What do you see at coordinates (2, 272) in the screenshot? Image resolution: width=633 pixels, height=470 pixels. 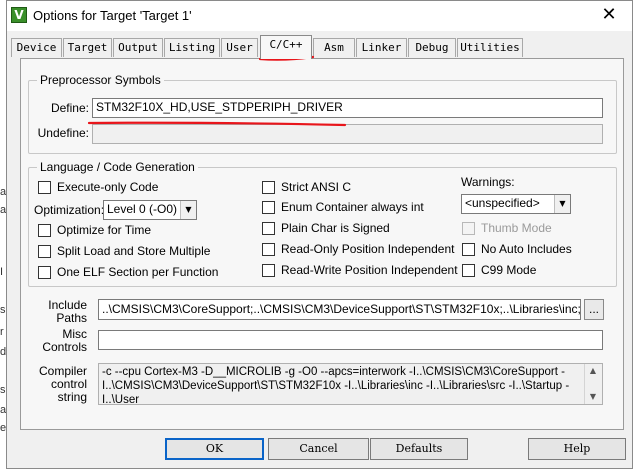 I see `background-char: I` at bounding box center [2, 272].